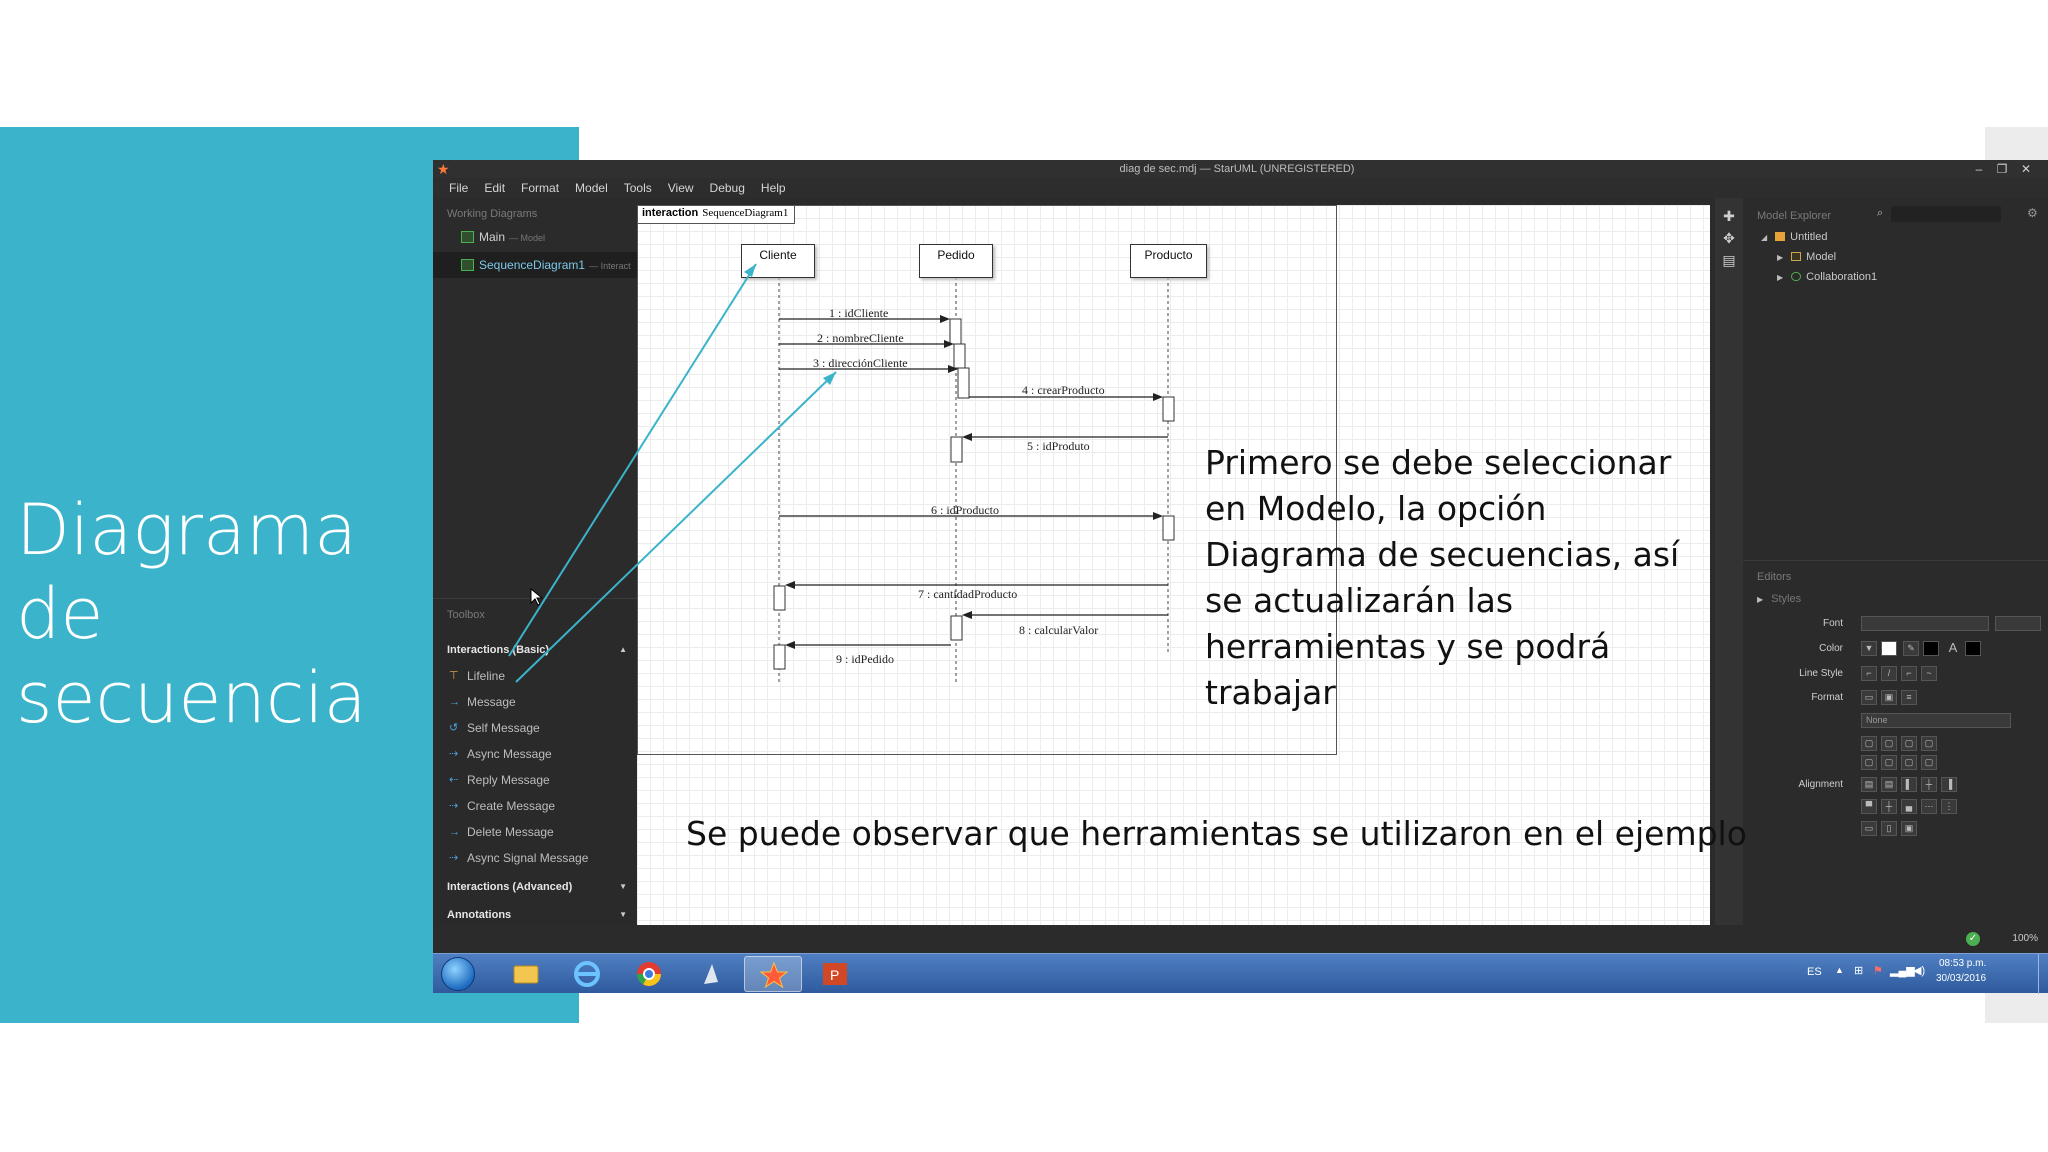  Describe the element at coordinates (750, 270) in the screenshot. I see `annotation-arrowhead` at that location.